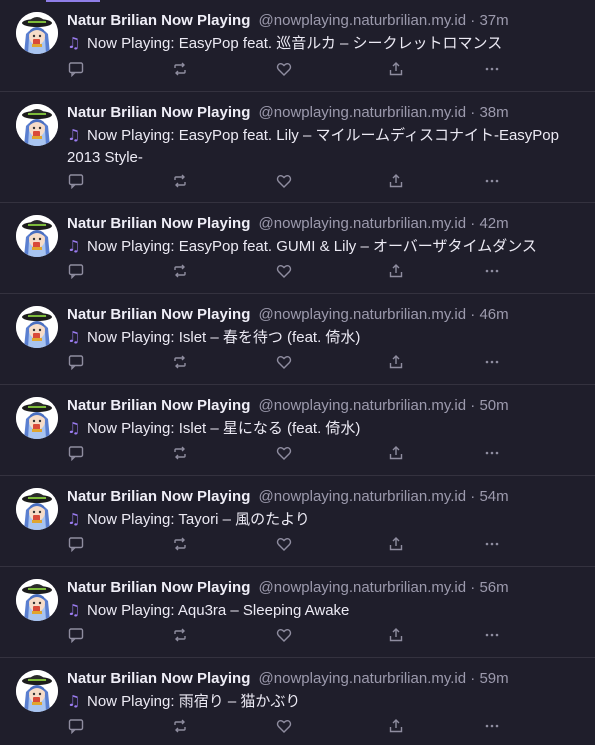 The width and height of the screenshot is (595, 745). I want to click on post-actions, so click(287, 635).